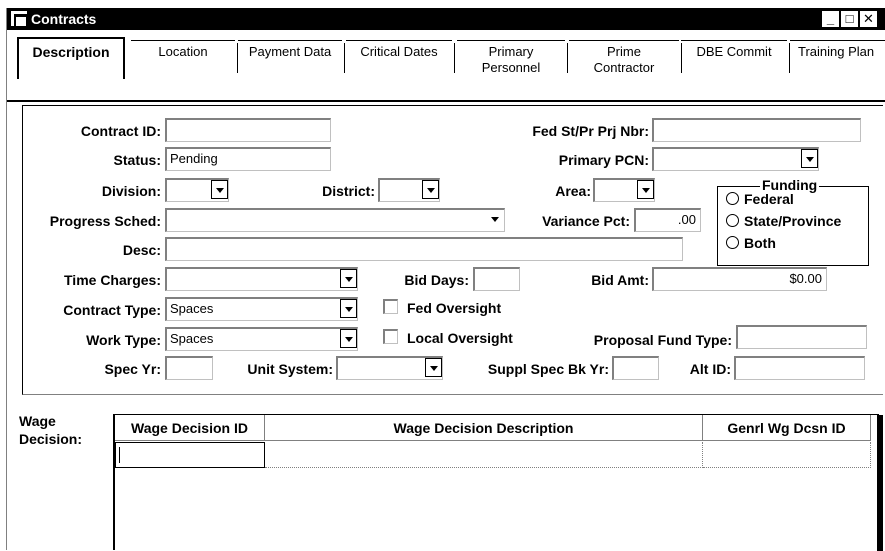 The height and width of the screenshot is (551, 885). I want to click on primary-pcn-select, so click(735, 159).